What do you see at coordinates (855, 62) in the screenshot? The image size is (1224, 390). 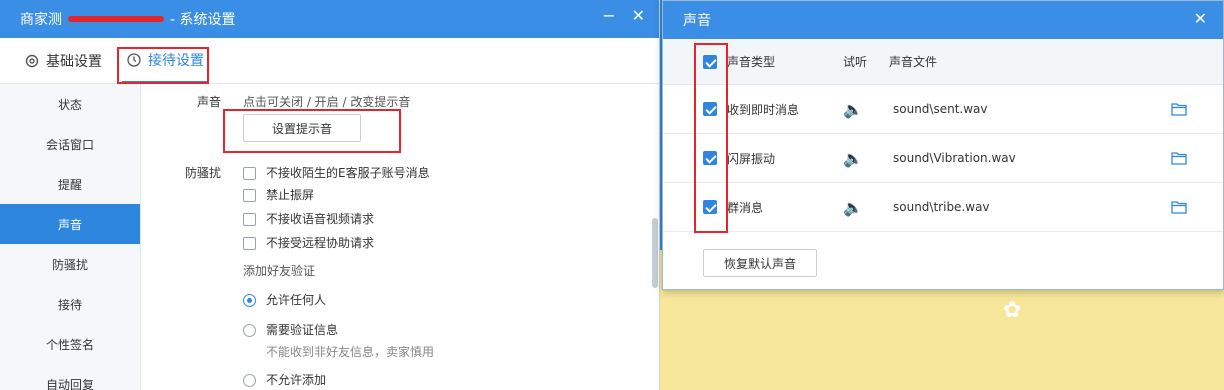 I see `header-preview: 试听` at bounding box center [855, 62].